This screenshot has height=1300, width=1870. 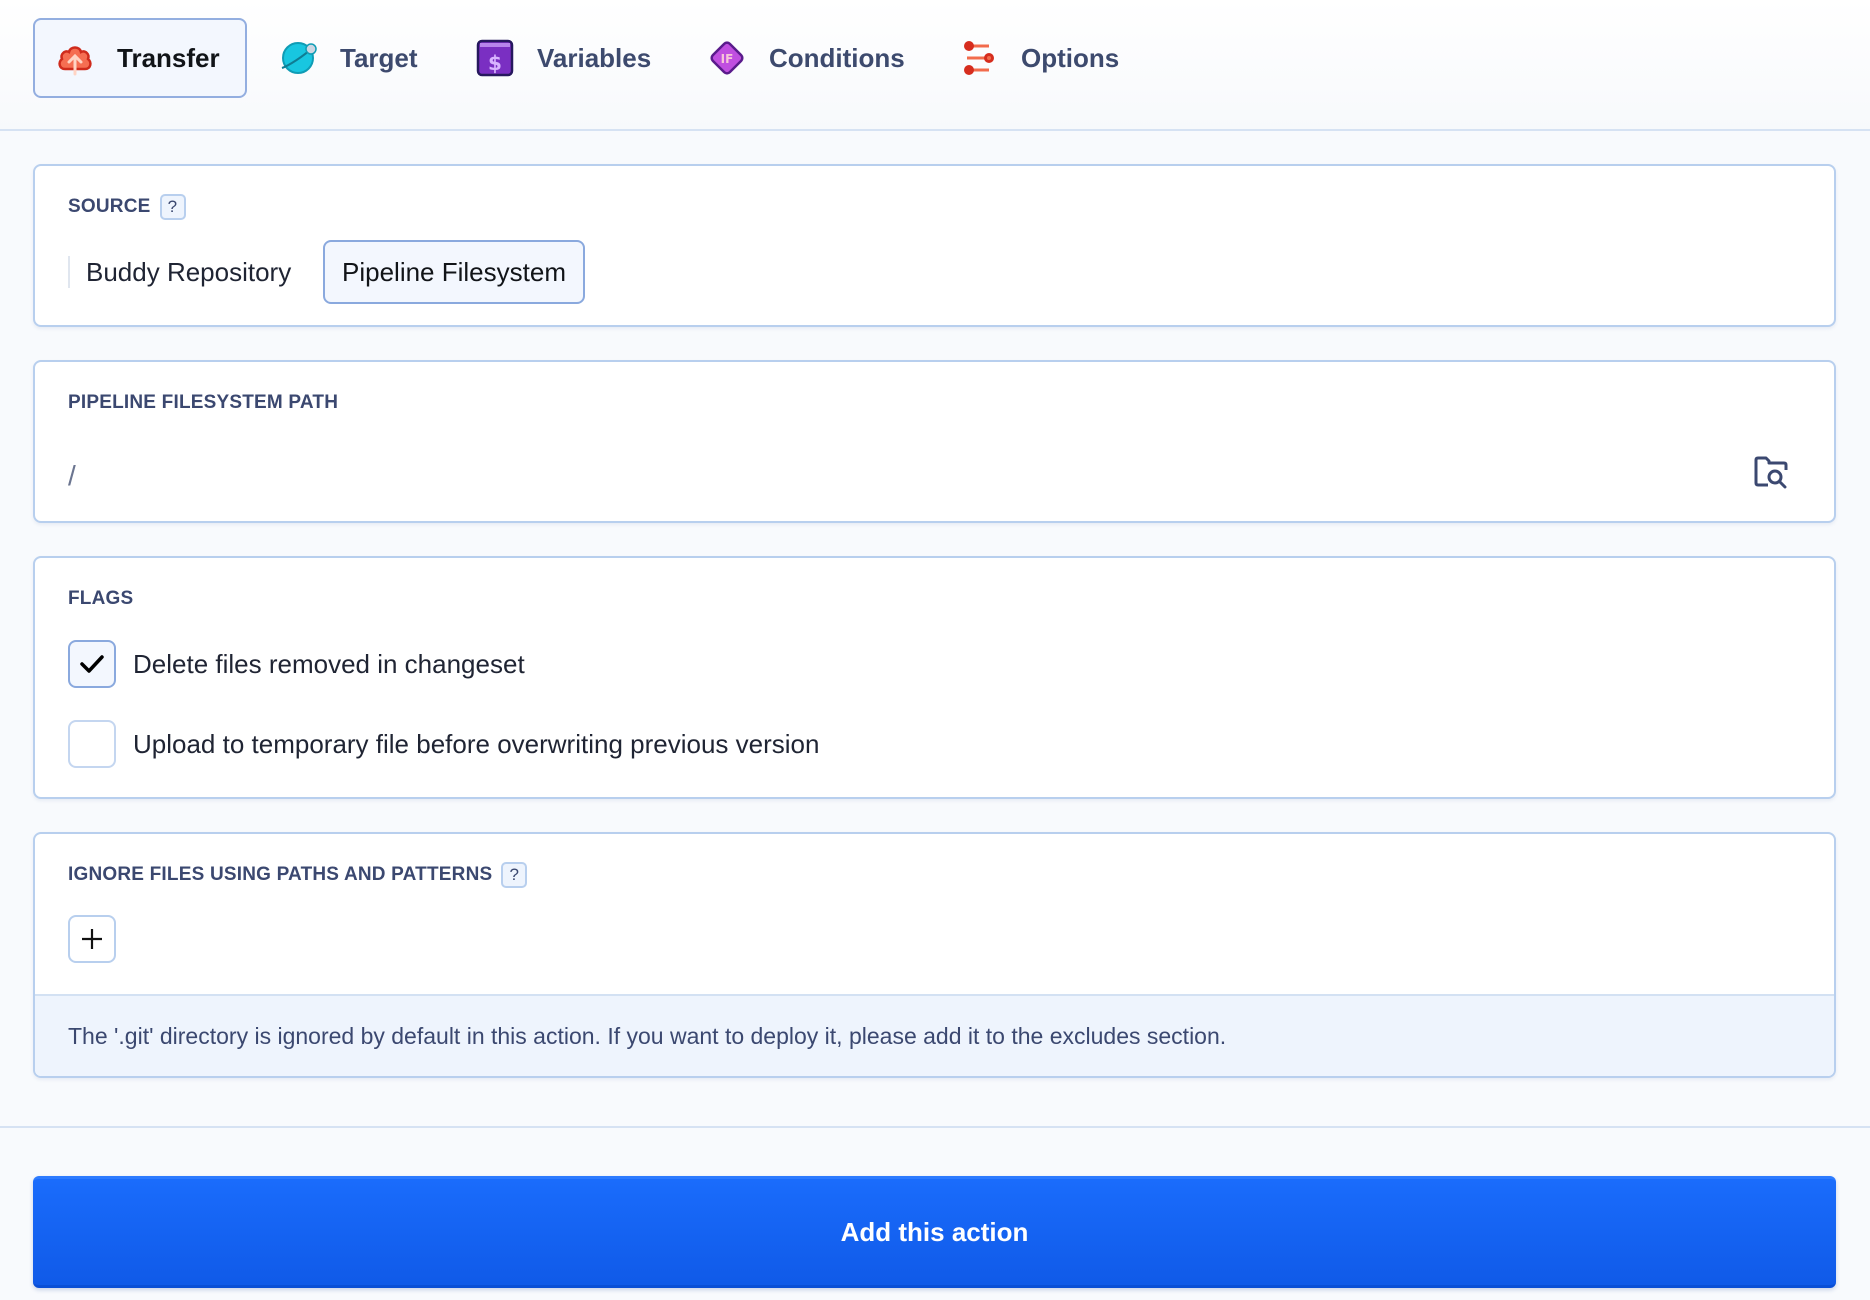 What do you see at coordinates (168, 57) in the screenshot?
I see `tab-label: Transfer` at bounding box center [168, 57].